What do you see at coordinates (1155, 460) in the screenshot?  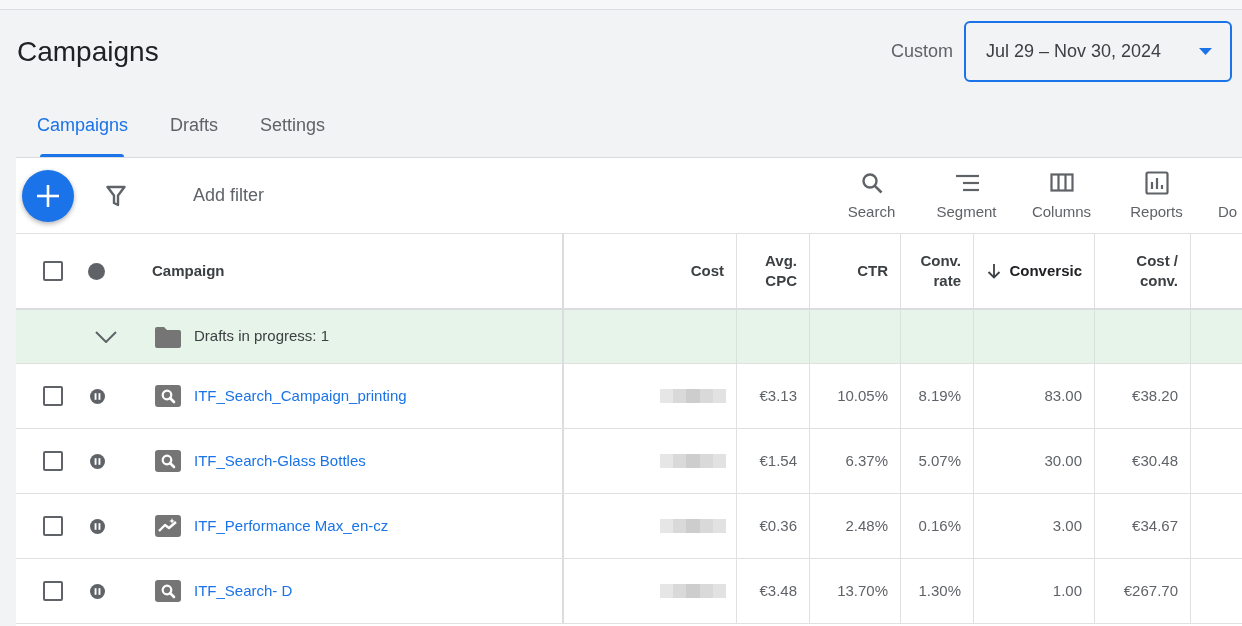 I see `table-cell-text: €30.48` at bounding box center [1155, 460].